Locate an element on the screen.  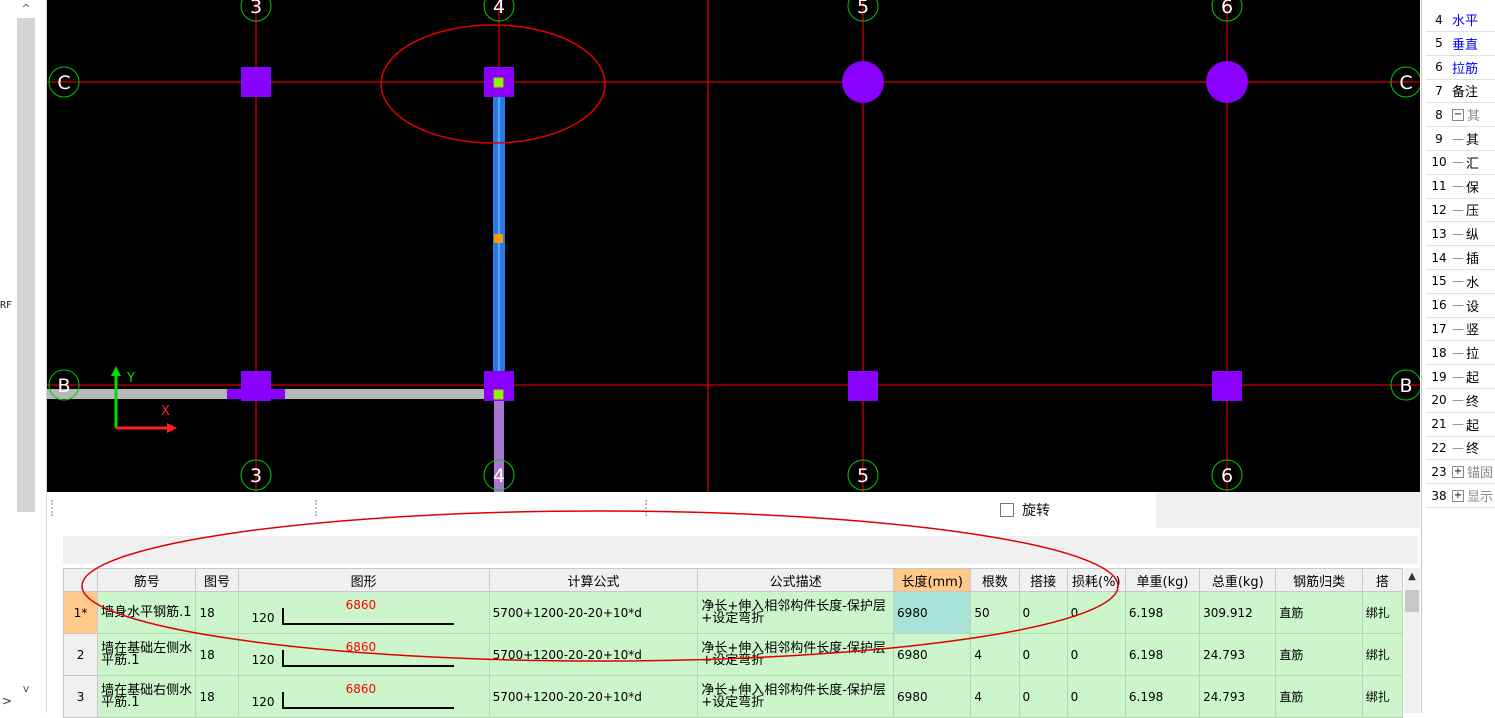
property-row: 23 + 锚固 is located at coordinates (1460, 472).